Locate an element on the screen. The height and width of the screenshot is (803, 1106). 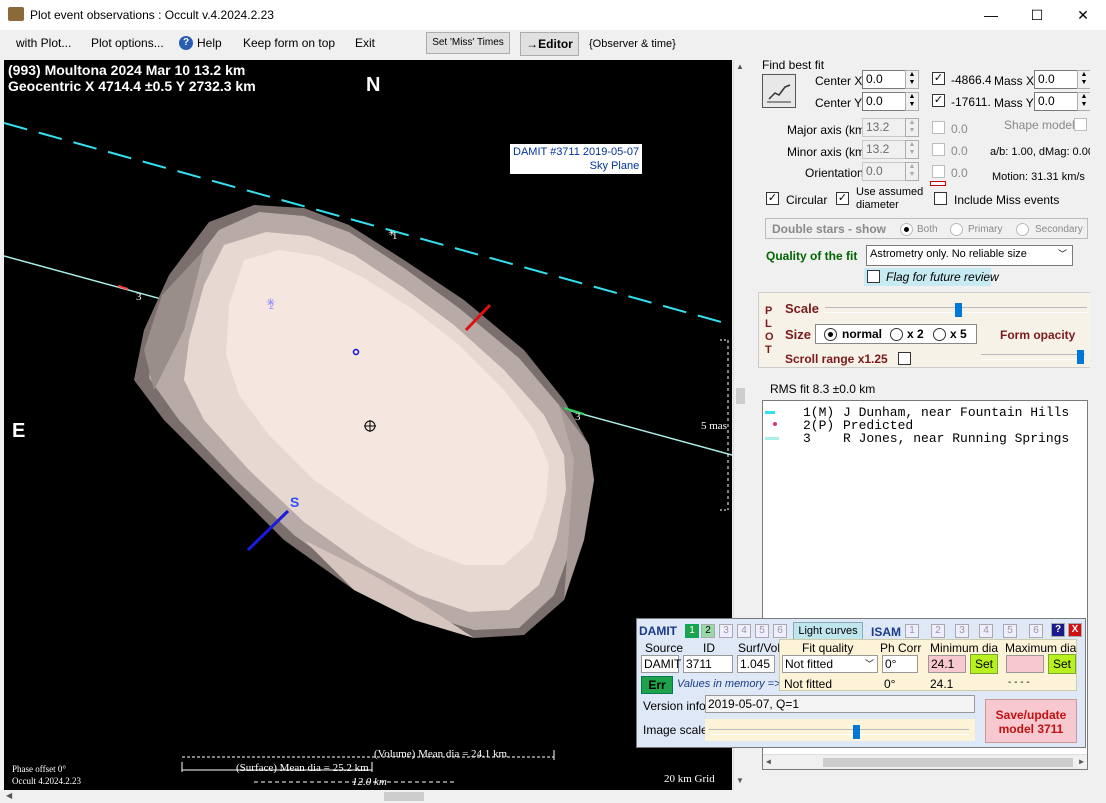
fit-quality-select: Not fitted ﹀ is located at coordinates (830, 664).